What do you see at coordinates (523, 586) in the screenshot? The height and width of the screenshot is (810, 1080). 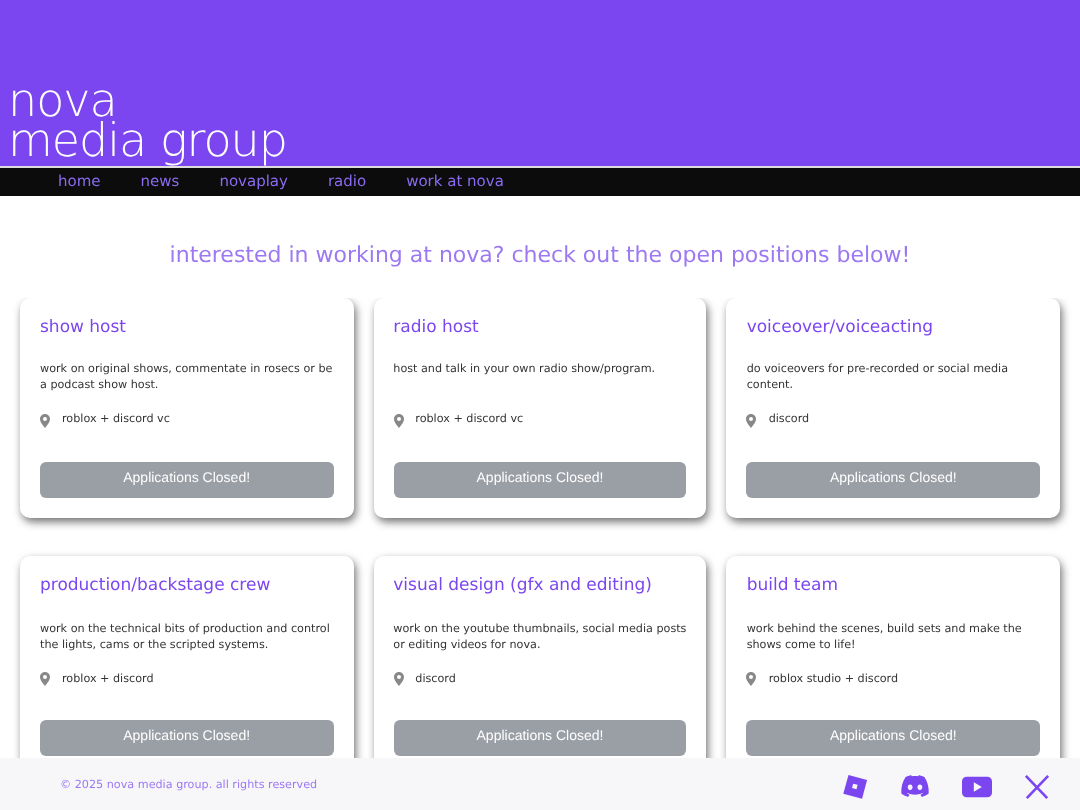 I see `position-title: visual design (gfx and editing)` at bounding box center [523, 586].